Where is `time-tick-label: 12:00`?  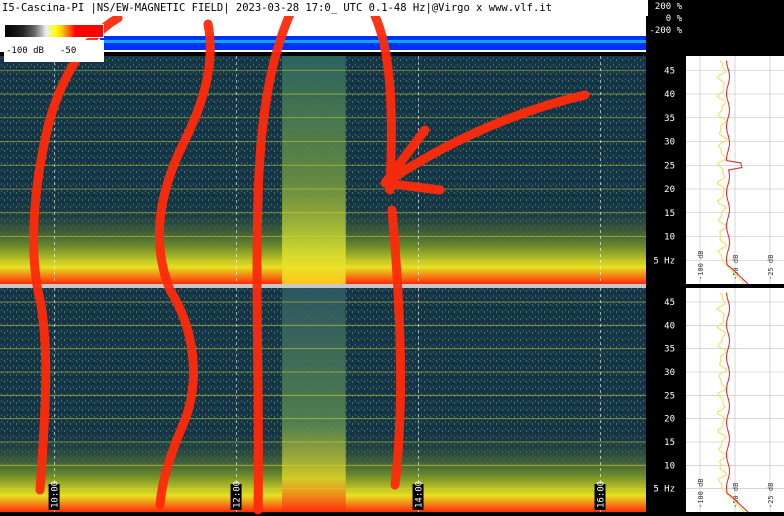 time-tick-label: 12:00 is located at coordinates (238, 494).